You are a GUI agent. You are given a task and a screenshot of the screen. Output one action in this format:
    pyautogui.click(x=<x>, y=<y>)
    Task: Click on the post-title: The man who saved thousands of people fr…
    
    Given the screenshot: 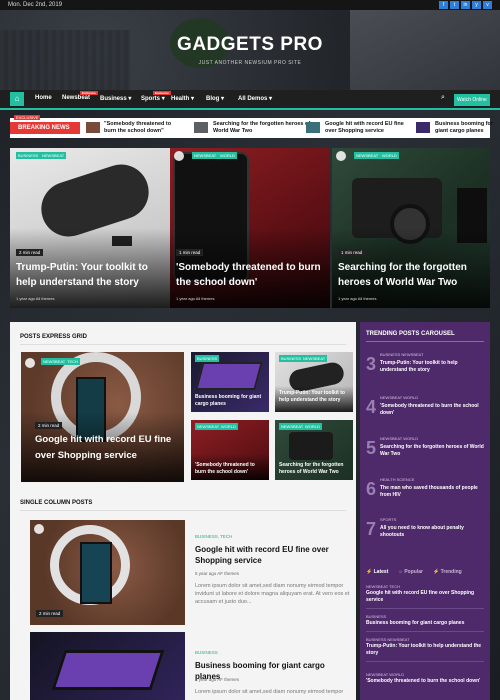 What is the action you would take?
    pyautogui.click(x=432, y=492)
    